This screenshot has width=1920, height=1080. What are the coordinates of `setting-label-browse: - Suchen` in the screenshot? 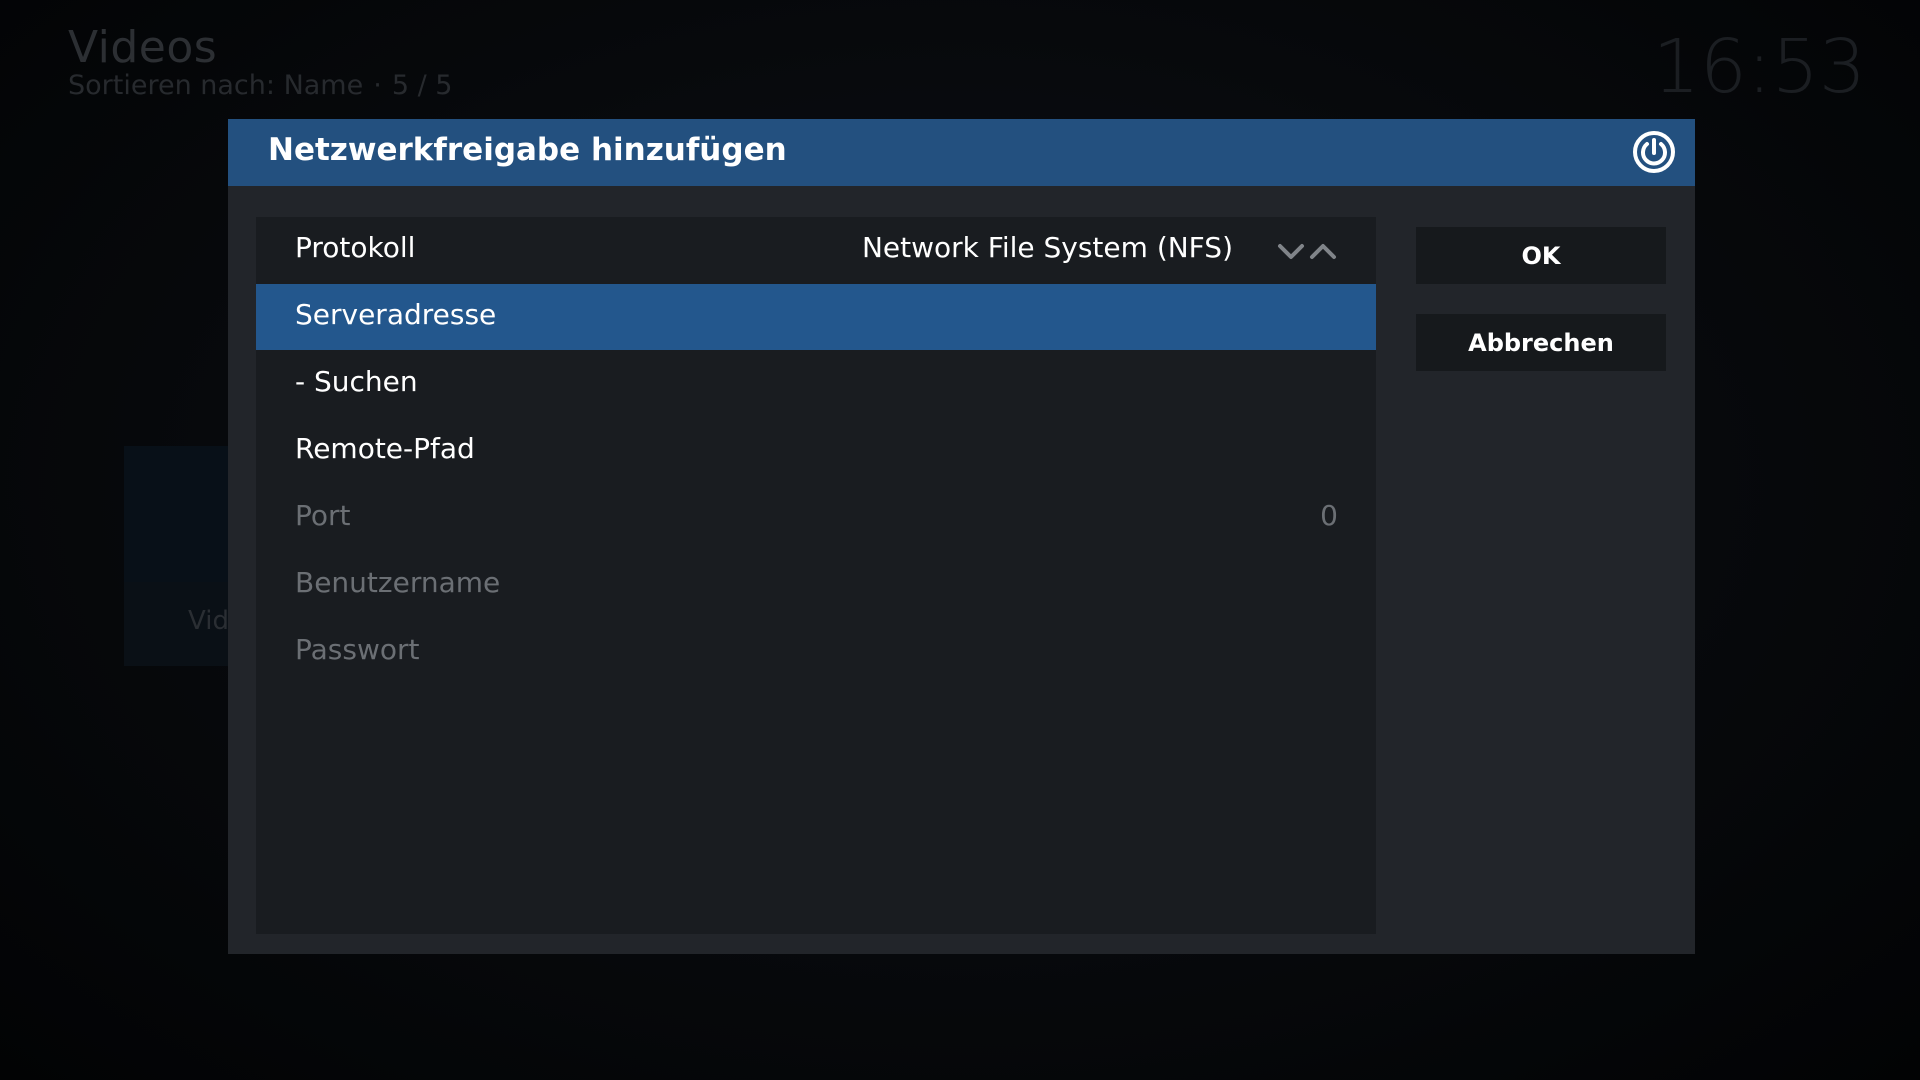 It's located at (356, 381).